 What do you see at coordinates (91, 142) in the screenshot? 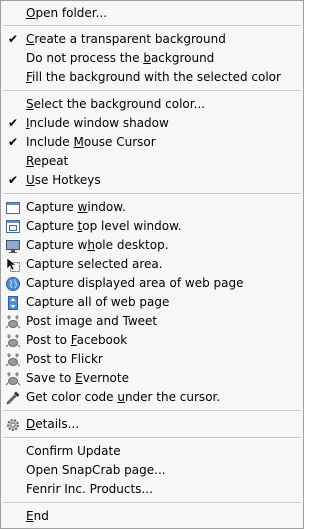
I see `menu-item-label: Include Mouse Cursor` at bounding box center [91, 142].